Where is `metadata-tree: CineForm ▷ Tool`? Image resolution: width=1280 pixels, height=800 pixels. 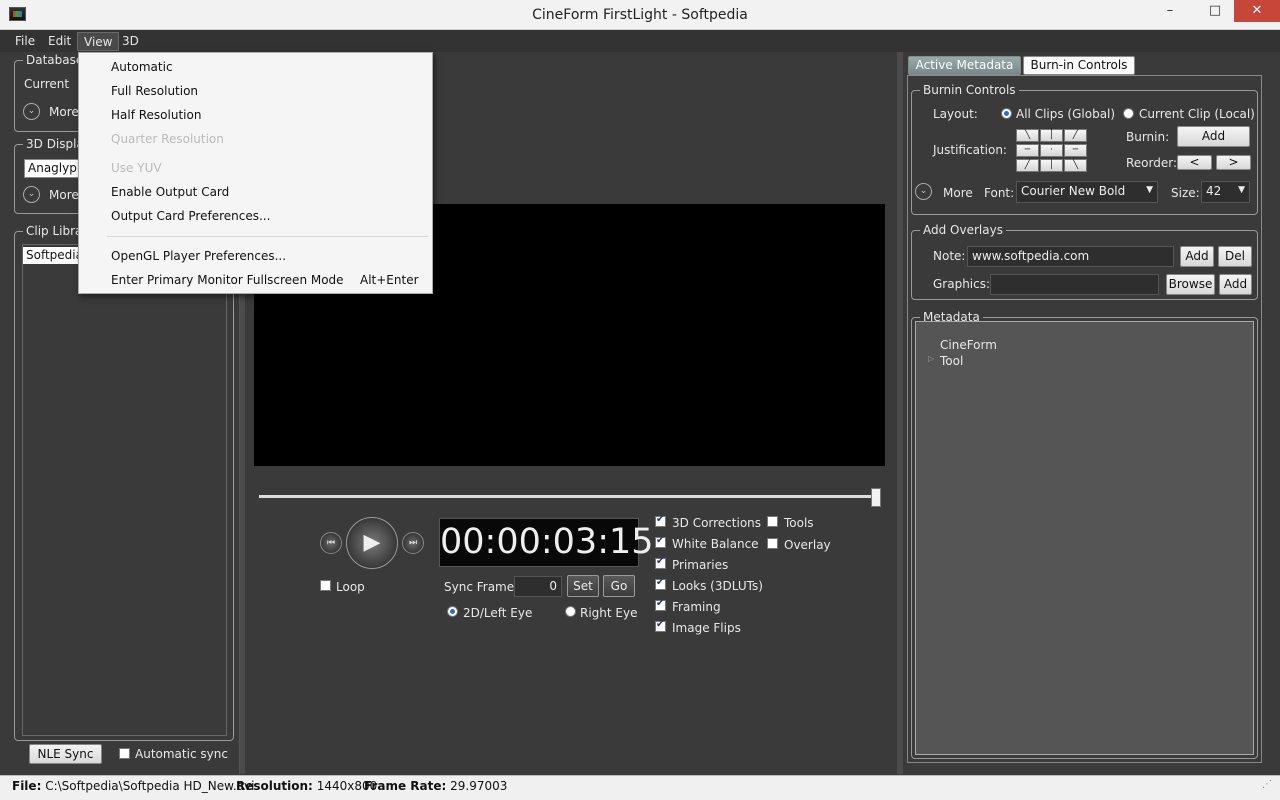 metadata-tree: CineForm ▷ Tool is located at coordinates (1084, 538).